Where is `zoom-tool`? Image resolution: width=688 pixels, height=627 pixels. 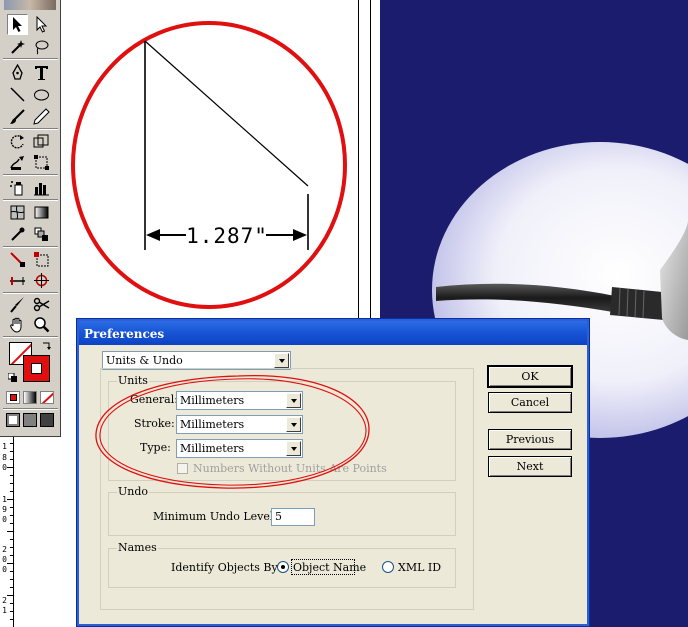 zoom-tool is located at coordinates (41, 324).